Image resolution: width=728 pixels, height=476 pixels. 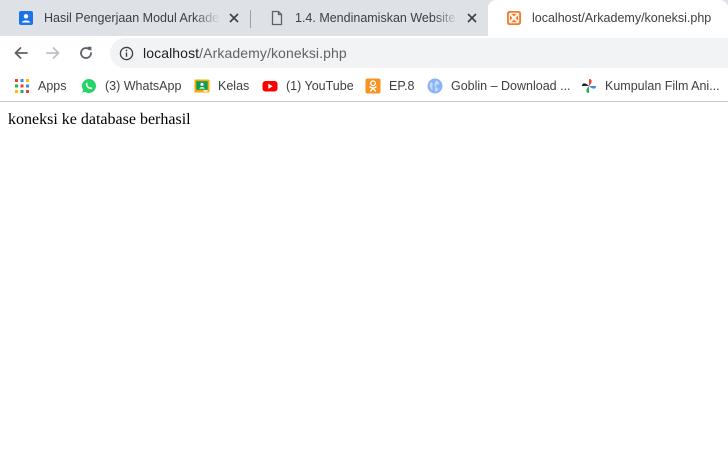 I want to click on bookmark-label: (3) WhatsApp, so click(x=143, y=86).